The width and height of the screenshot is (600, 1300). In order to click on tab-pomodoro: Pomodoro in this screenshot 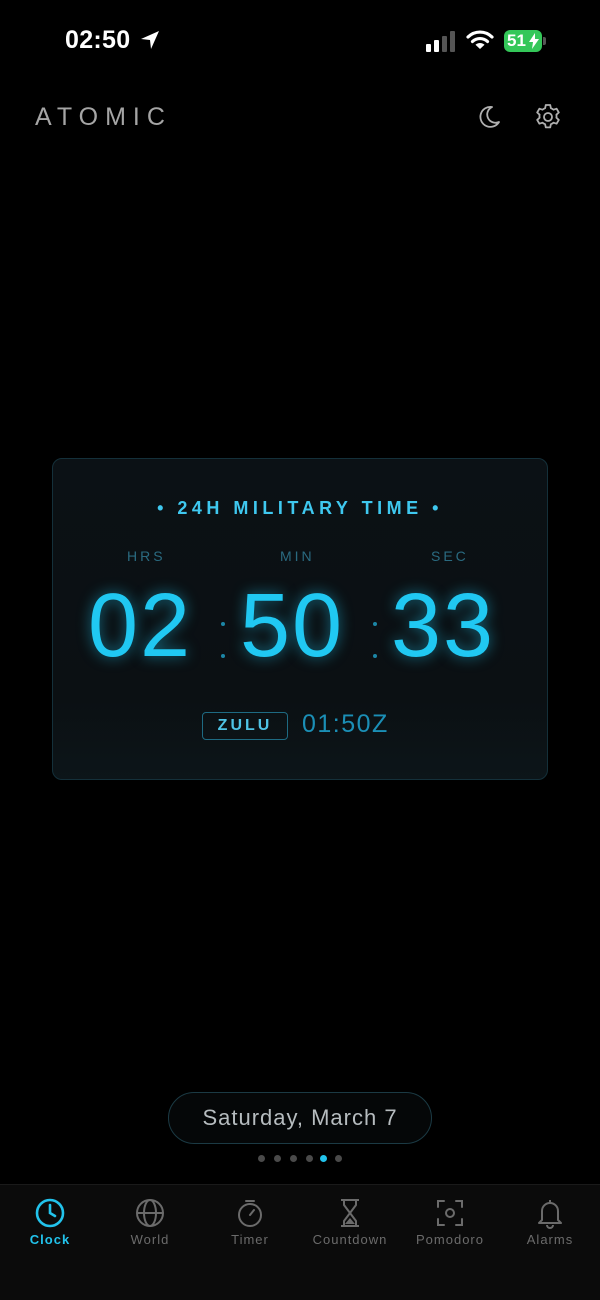, I will do `click(450, 1225)`.